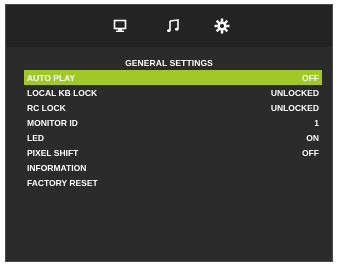 The width and height of the screenshot is (338, 268). What do you see at coordinates (222, 26) in the screenshot?
I see `gear-icon` at bounding box center [222, 26].